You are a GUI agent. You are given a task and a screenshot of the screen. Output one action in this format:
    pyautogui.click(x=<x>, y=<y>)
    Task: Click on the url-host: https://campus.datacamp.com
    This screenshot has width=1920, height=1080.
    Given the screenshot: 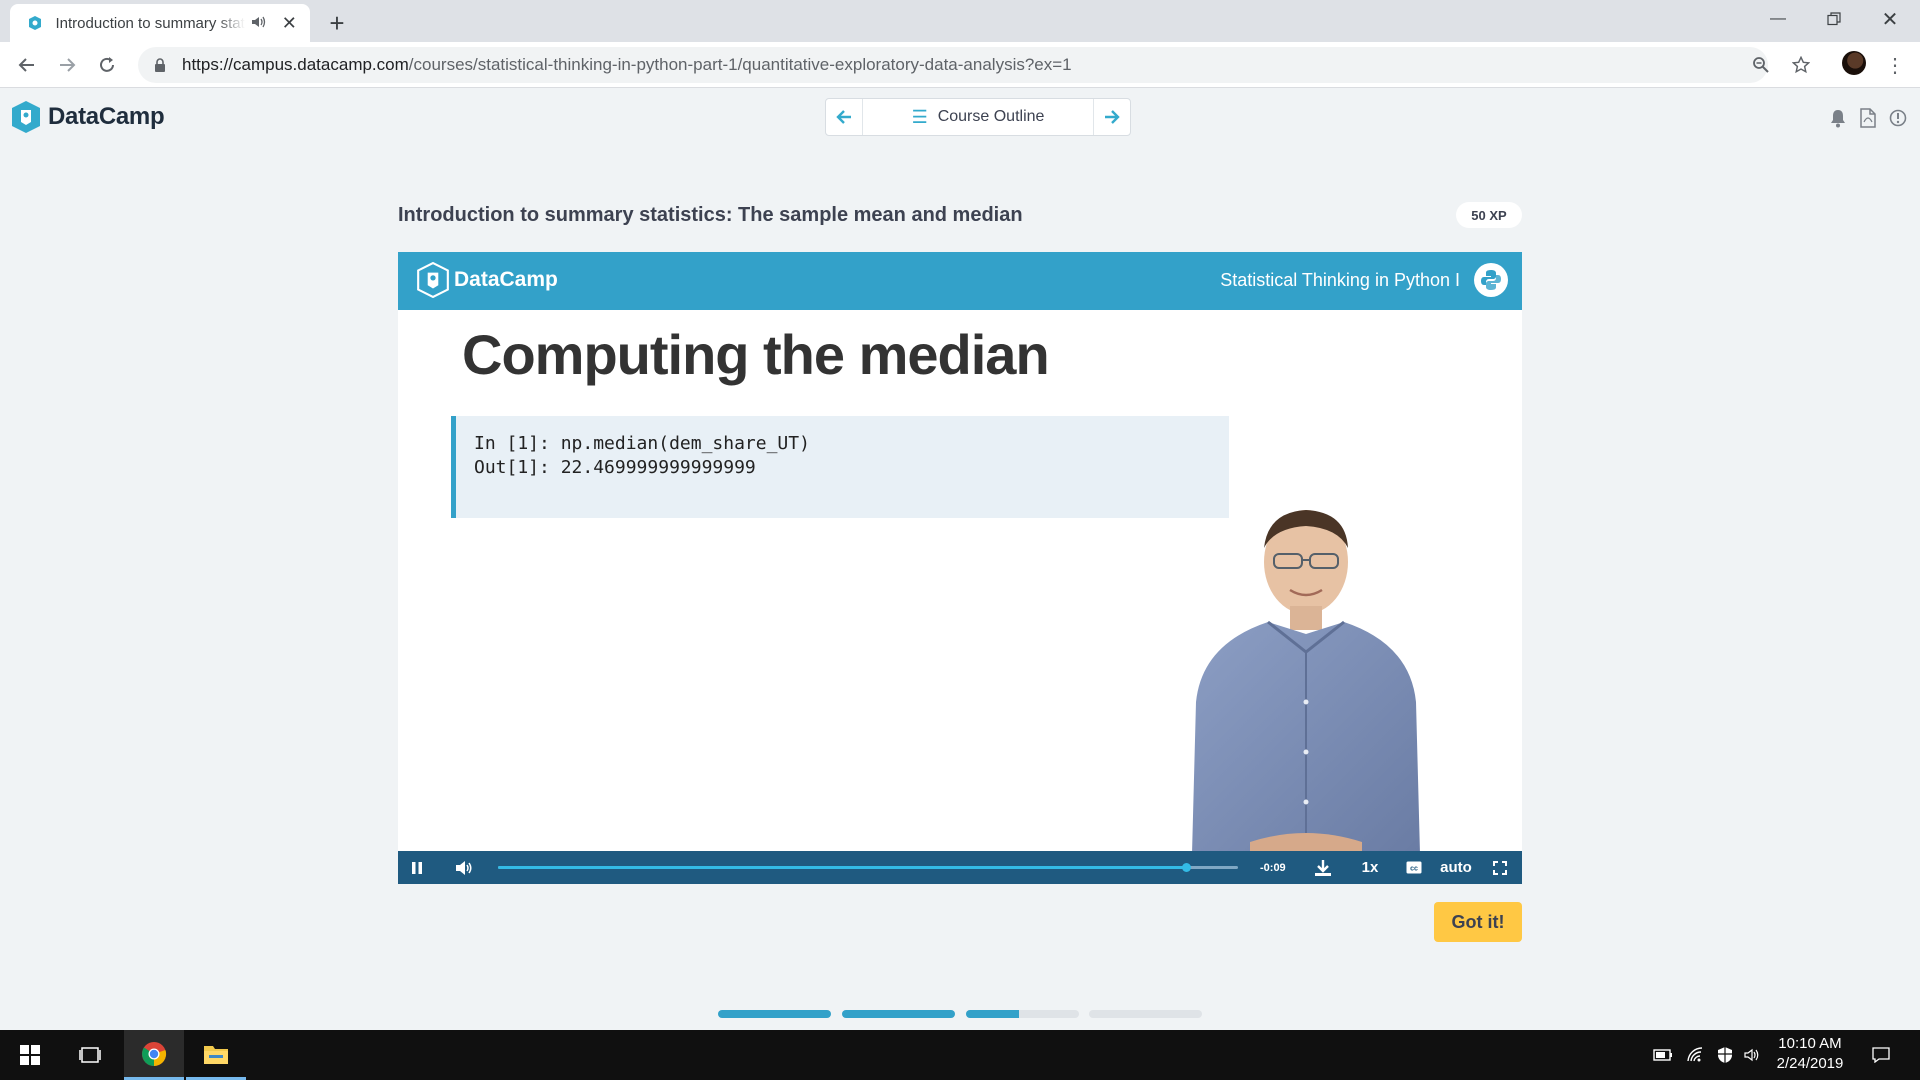 What is the action you would take?
    pyautogui.click(x=295, y=64)
    